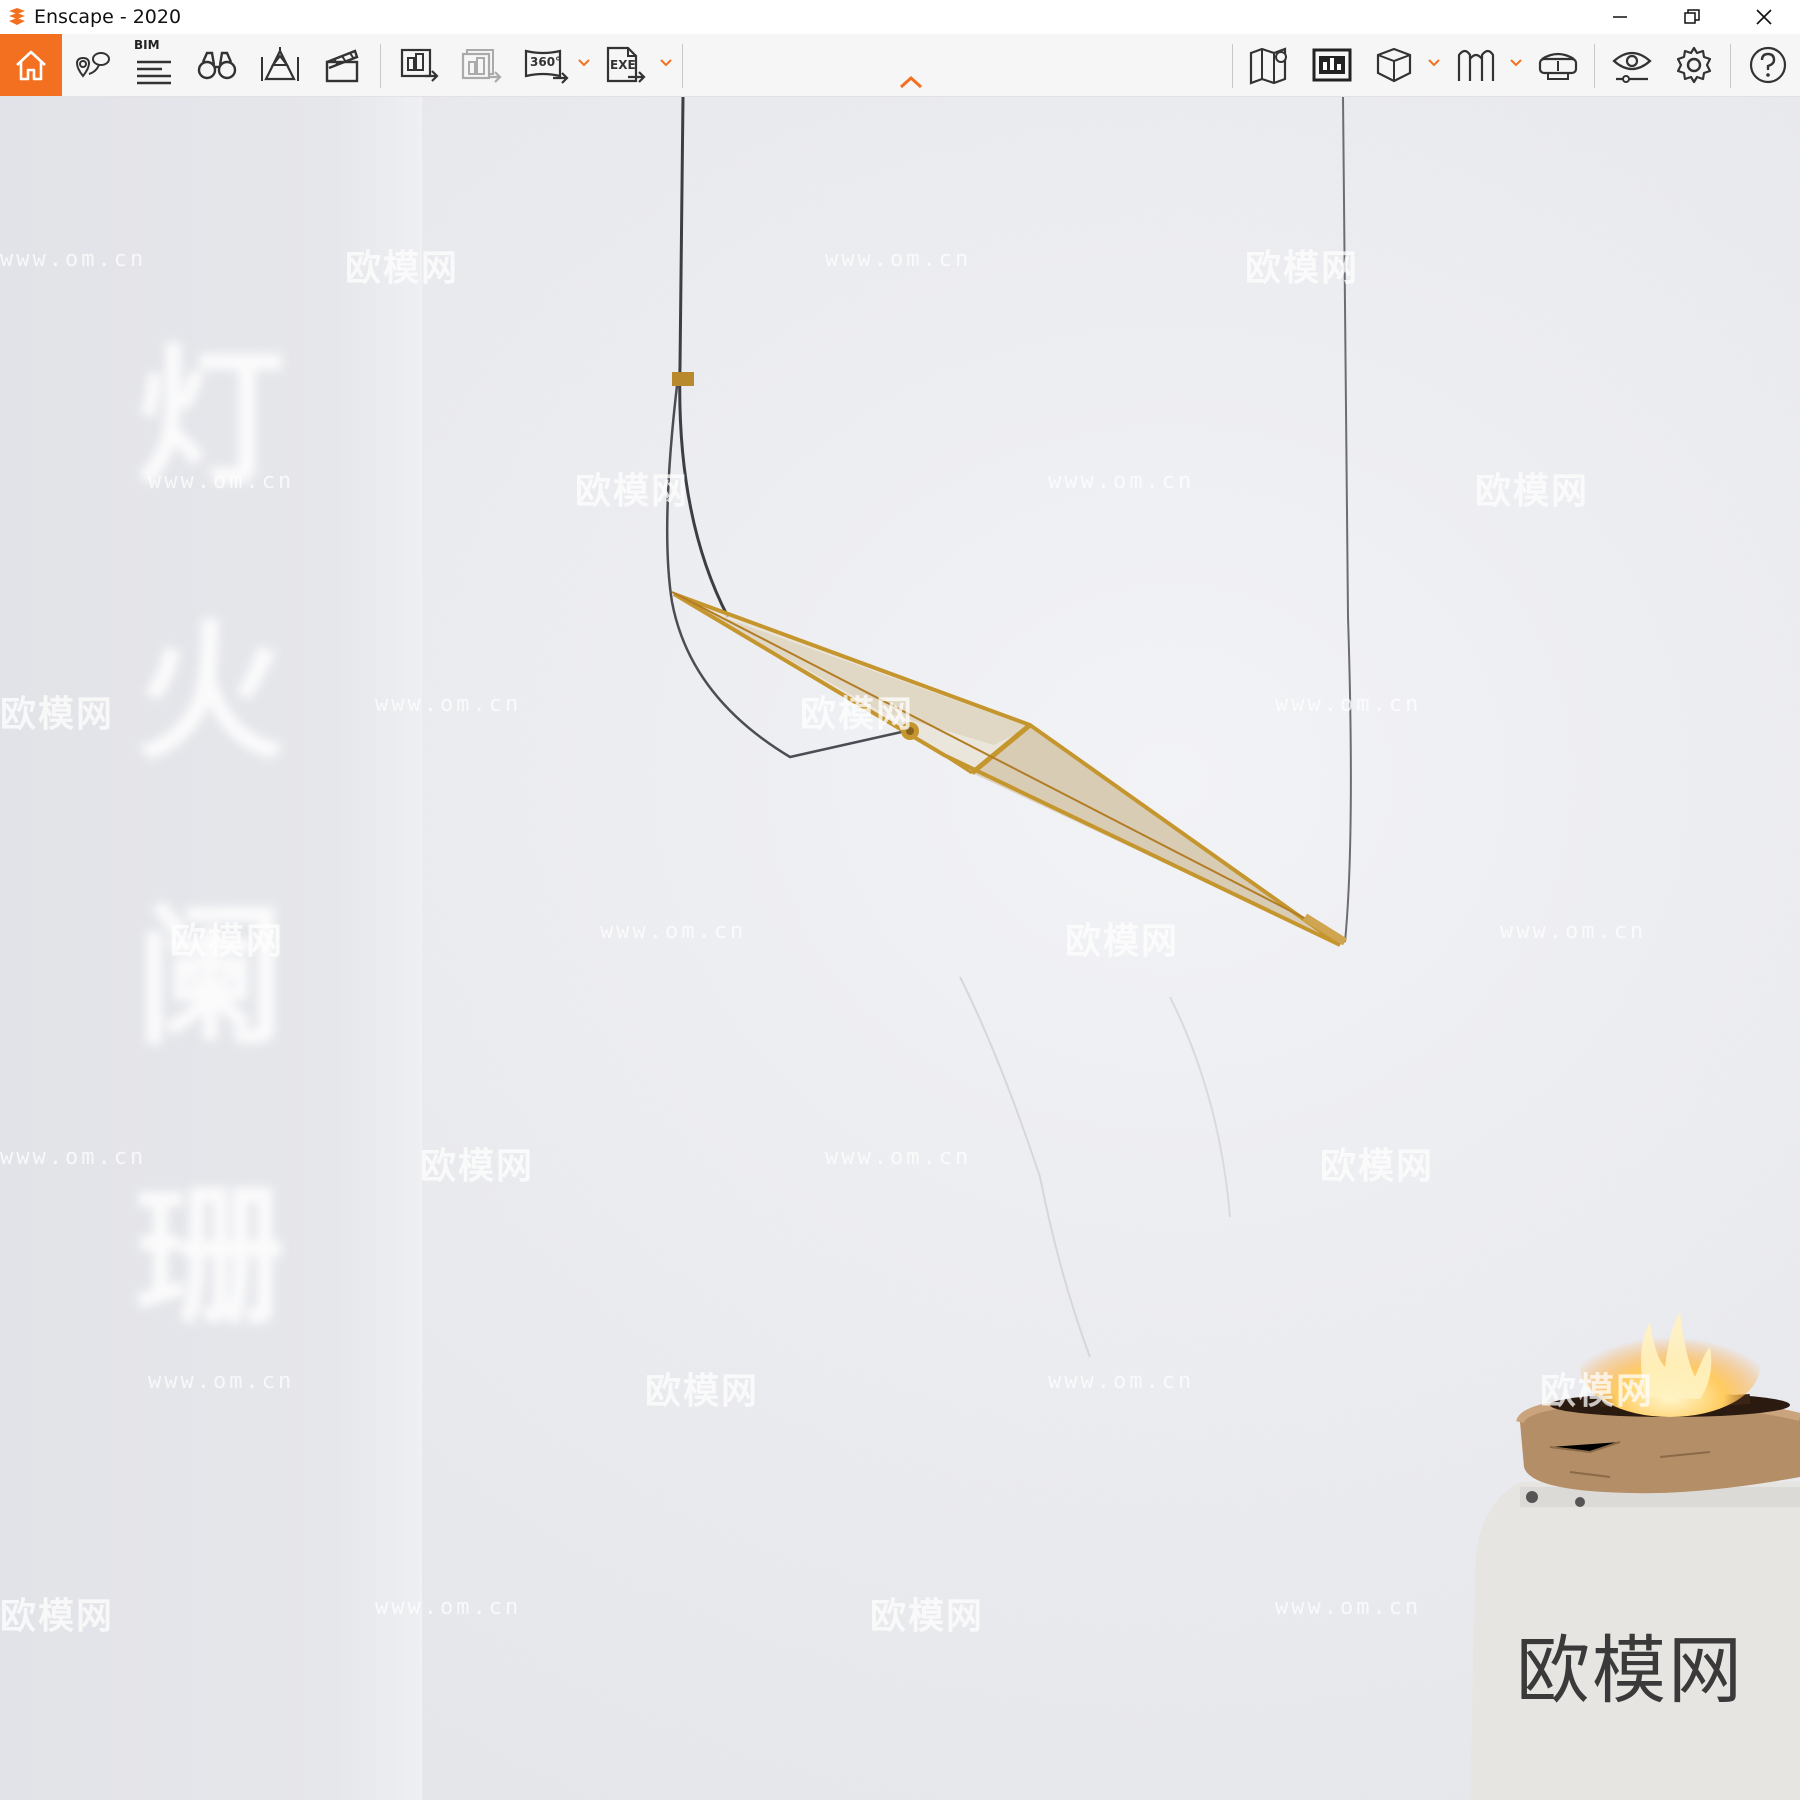 This screenshot has width=1800, height=1800. I want to click on clapperboard-icon, so click(342, 65).